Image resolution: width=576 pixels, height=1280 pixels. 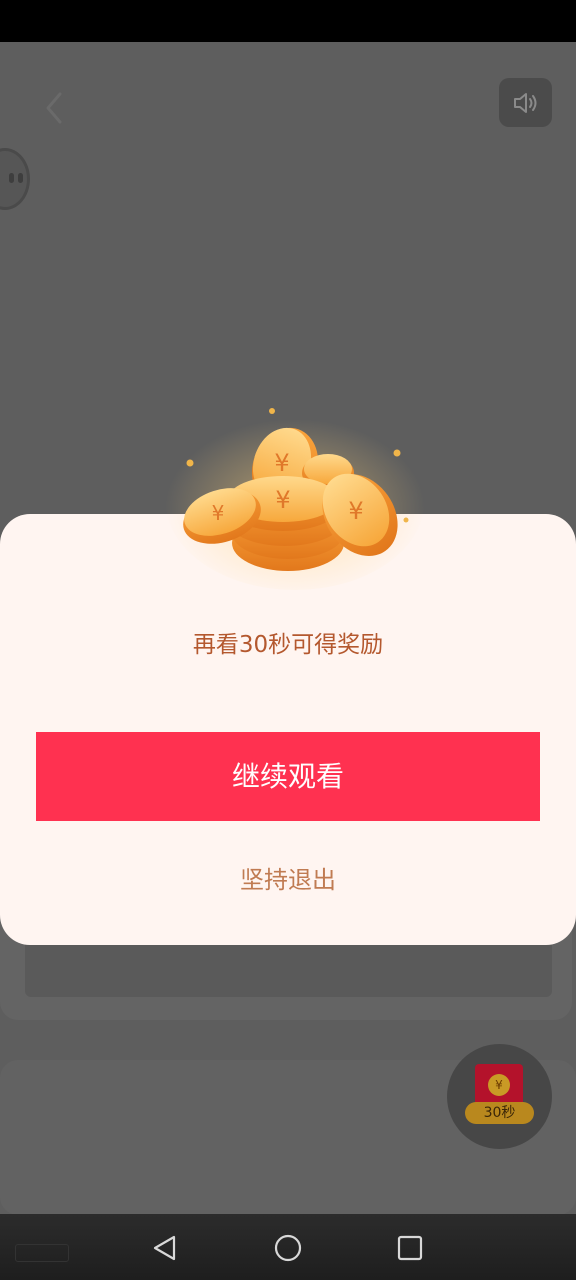 I want to click on exit-button: 坚持退出, so click(x=288, y=880).